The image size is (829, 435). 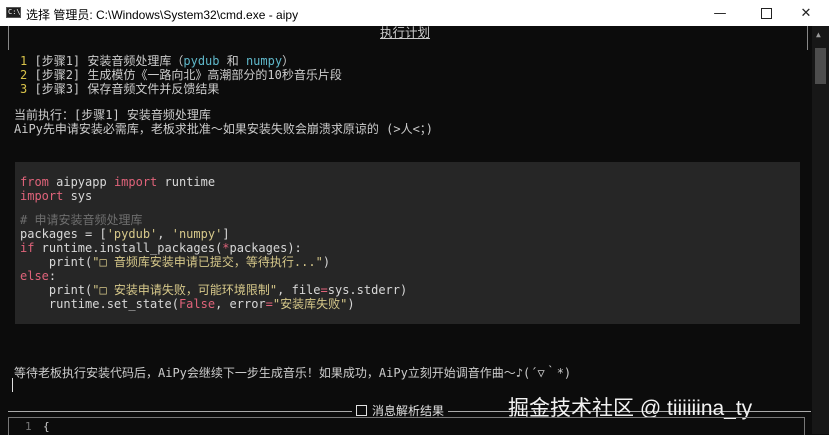 What do you see at coordinates (24, 75) in the screenshot?
I see `step-number: 2` at bounding box center [24, 75].